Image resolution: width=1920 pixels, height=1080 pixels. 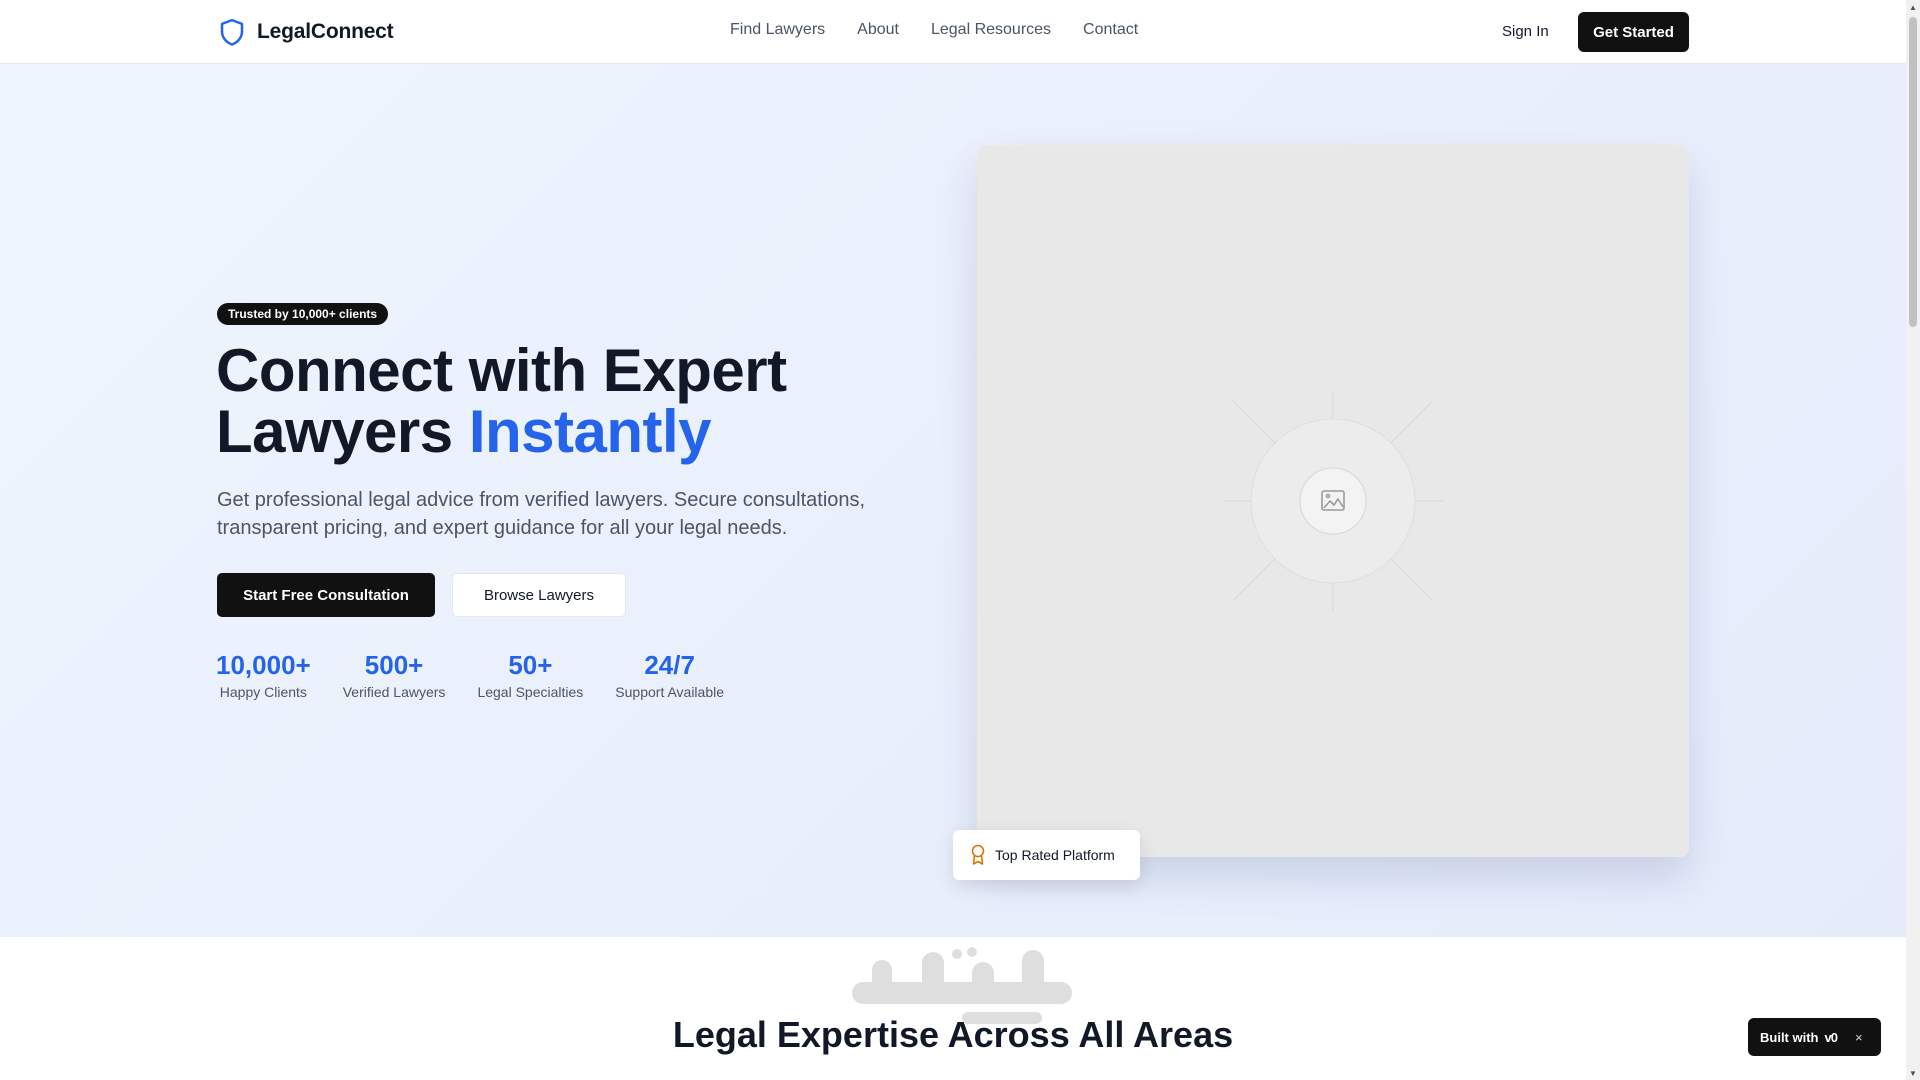 I want to click on shield-icon, so click(x=232, y=32).